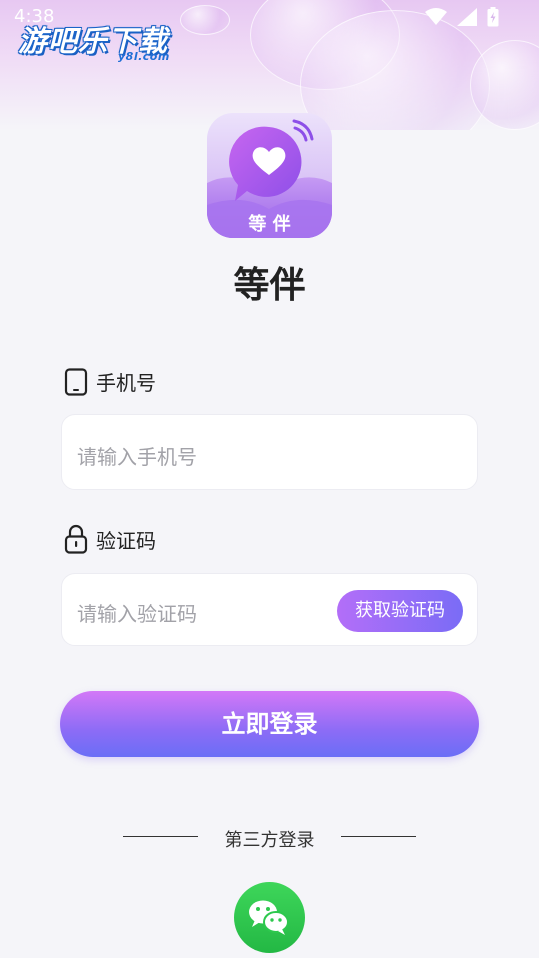  What do you see at coordinates (137, 457) in the screenshot?
I see `phone-placeholder: 请输入手机号` at bounding box center [137, 457].